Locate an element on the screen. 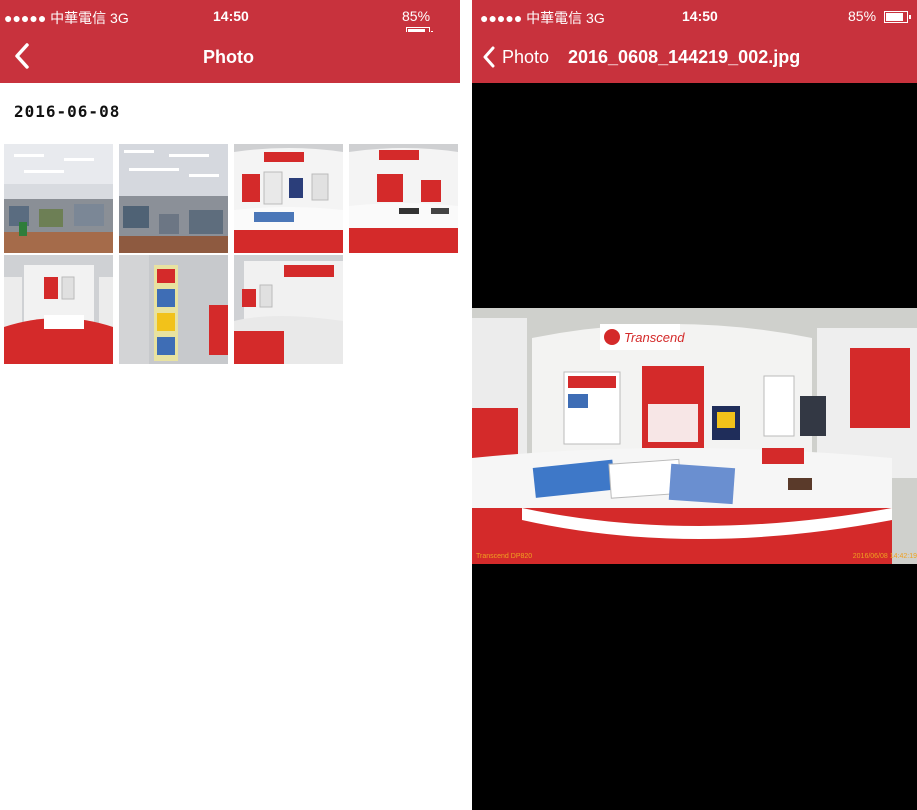 The width and height of the screenshot is (917, 810). date-group-header: 2016-06-08 is located at coordinates (67, 111).